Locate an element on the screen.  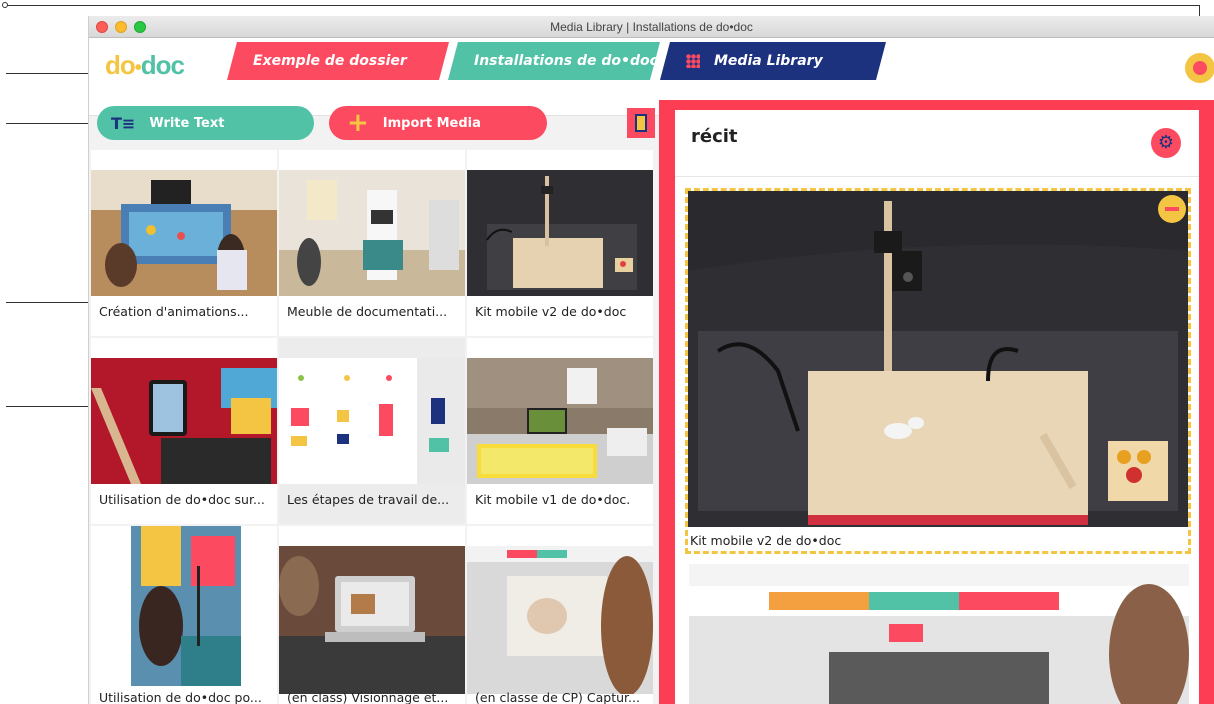
remove-from-recit-button is located at coordinates (1172, 209).